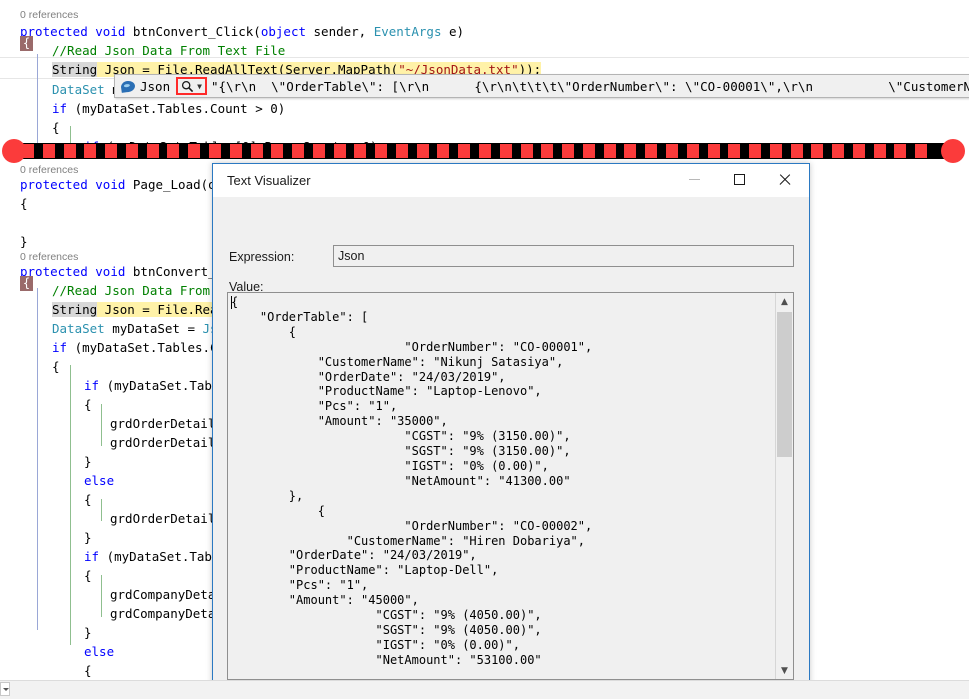 Image resolution: width=969 pixels, height=699 pixels. Describe the element at coordinates (88, 404) in the screenshot. I see `code-line-brace-d: {` at that location.